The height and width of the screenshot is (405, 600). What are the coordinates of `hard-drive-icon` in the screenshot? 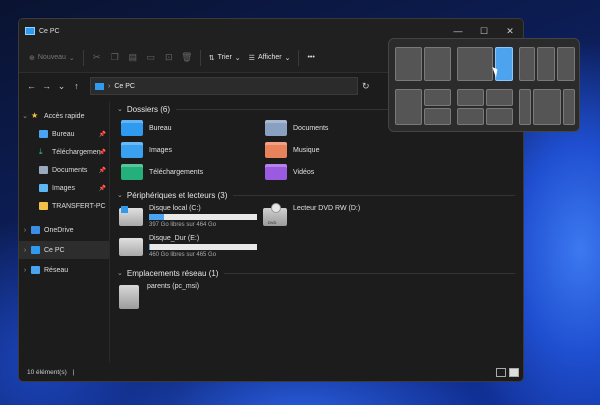 It's located at (131, 247).